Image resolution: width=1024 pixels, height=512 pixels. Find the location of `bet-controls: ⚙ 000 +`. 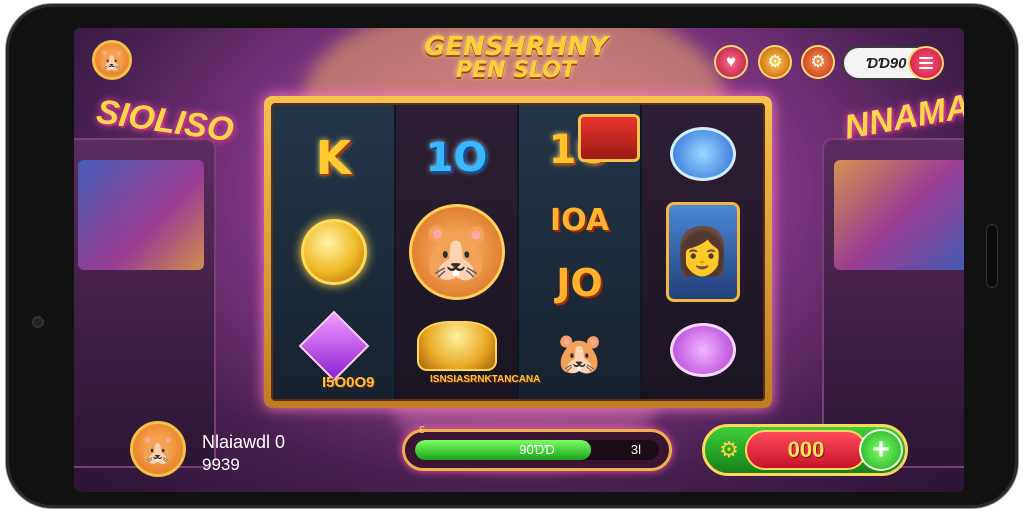

bet-controls: ⚙ 000 + is located at coordinates (805, 450).